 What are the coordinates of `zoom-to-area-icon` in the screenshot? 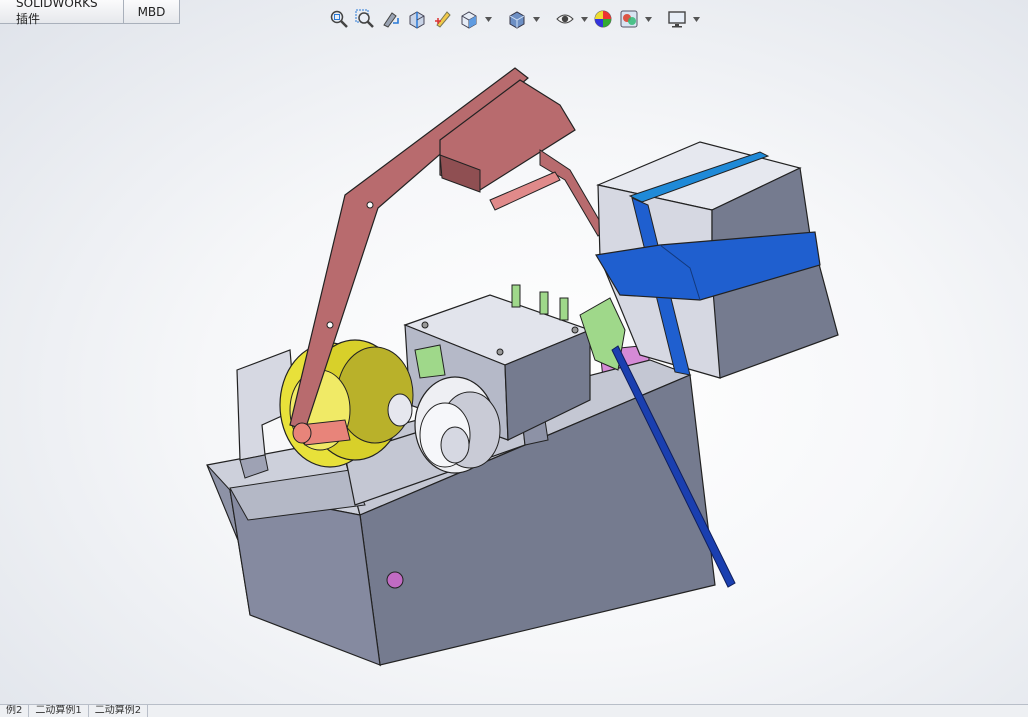 It's located at (365, 19).